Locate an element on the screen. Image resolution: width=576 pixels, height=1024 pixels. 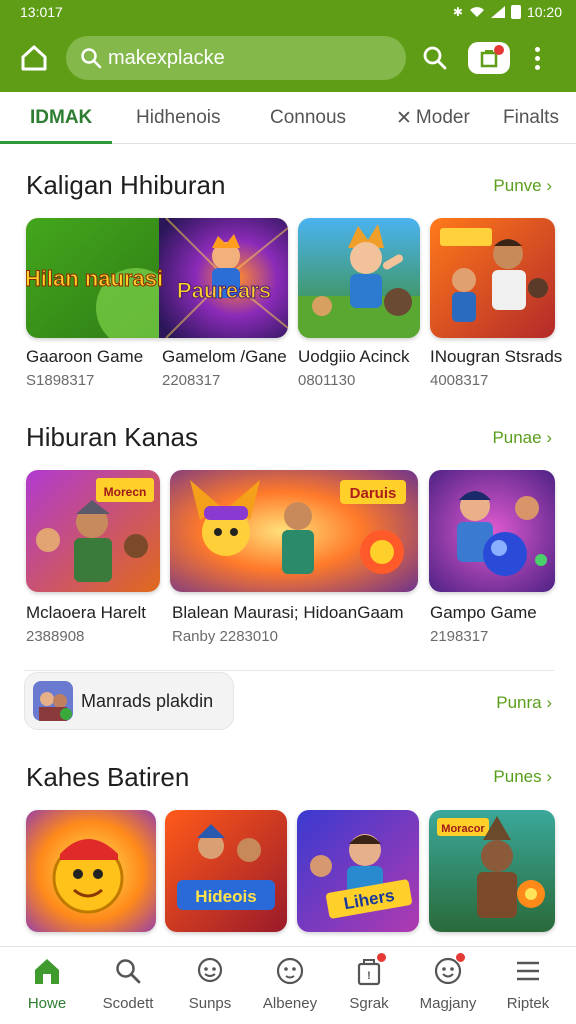
active-tab-indicator is located at coordinates (56, 142).